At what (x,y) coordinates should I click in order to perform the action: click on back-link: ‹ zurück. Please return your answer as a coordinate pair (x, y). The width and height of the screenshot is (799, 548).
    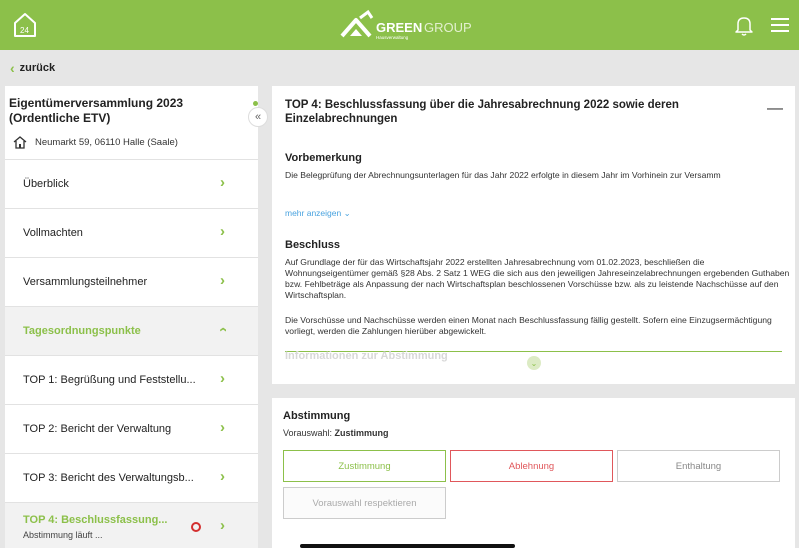
    Looking at the image, I should click on (32, 68).